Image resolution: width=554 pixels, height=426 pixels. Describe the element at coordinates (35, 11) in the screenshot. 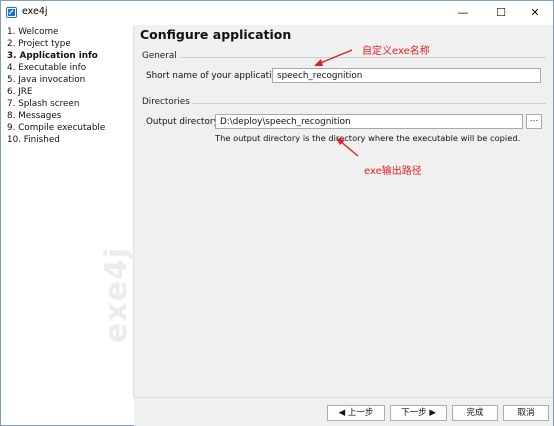

I see `window-title: exe4j` at that location.